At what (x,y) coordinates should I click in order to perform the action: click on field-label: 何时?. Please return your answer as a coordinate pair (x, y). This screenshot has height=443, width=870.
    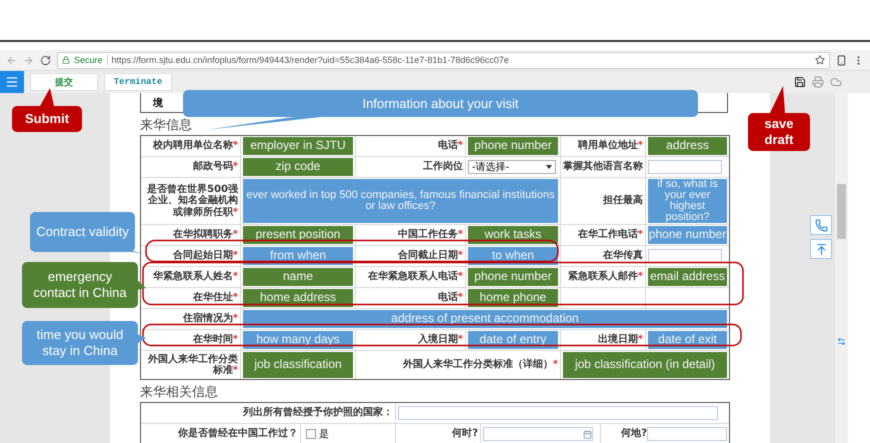
    Looking at the image, I should click on (465, 434).